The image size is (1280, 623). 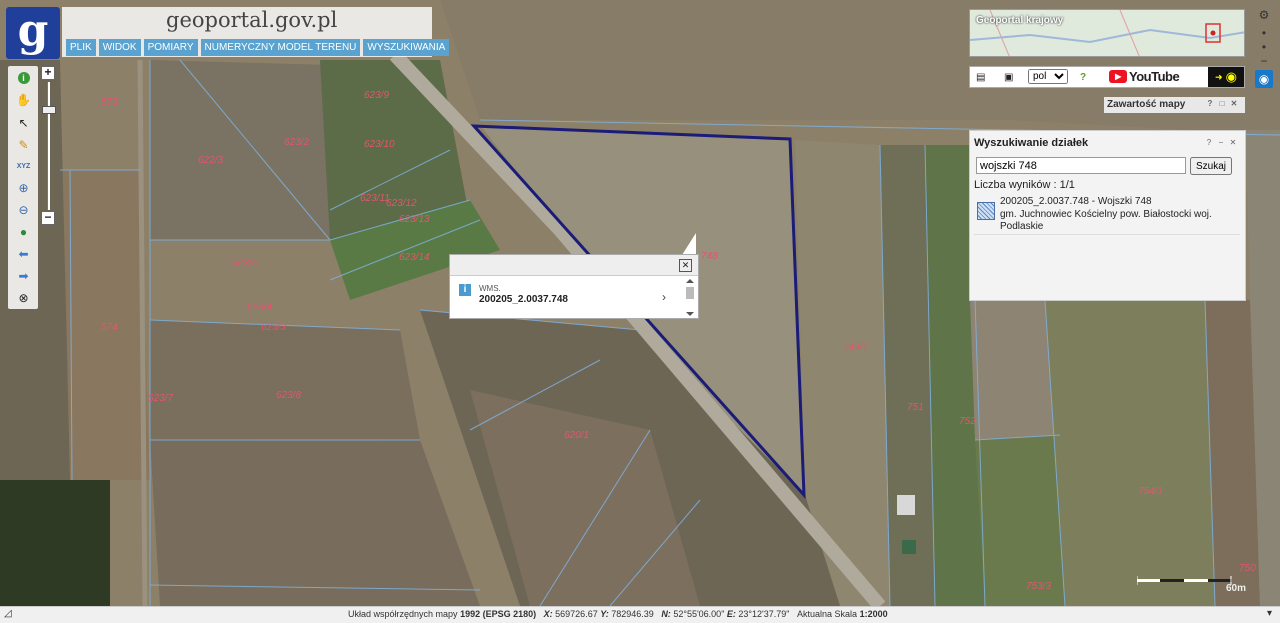 What do you see at coordinates (23, 253) in the screenshot?
I see `back-arrow-icon: ⬅` at bounding box center [23, 253].